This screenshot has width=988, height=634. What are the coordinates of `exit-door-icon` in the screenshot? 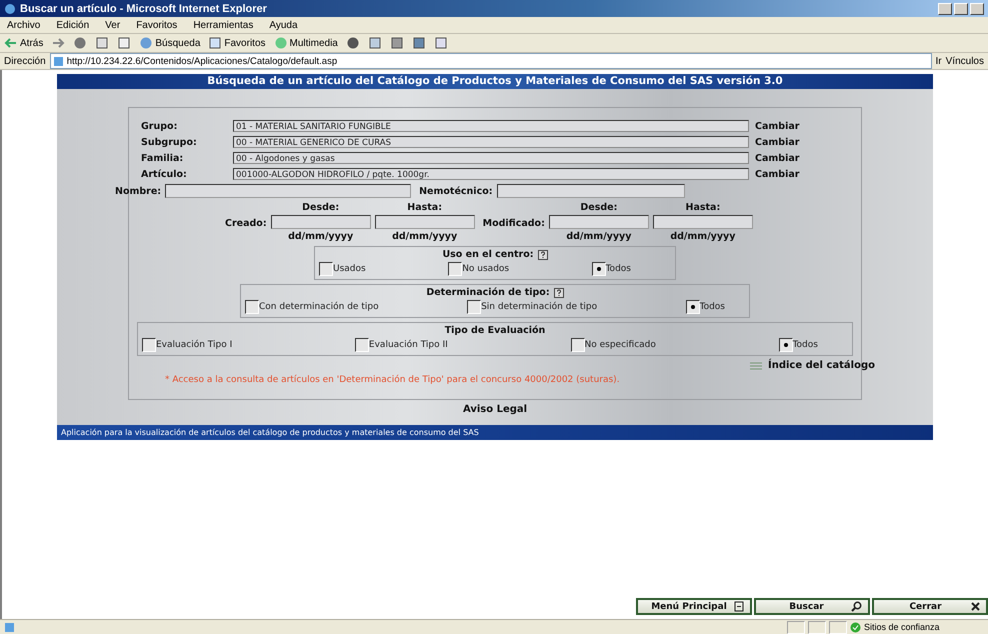 It's located at (739, 606).